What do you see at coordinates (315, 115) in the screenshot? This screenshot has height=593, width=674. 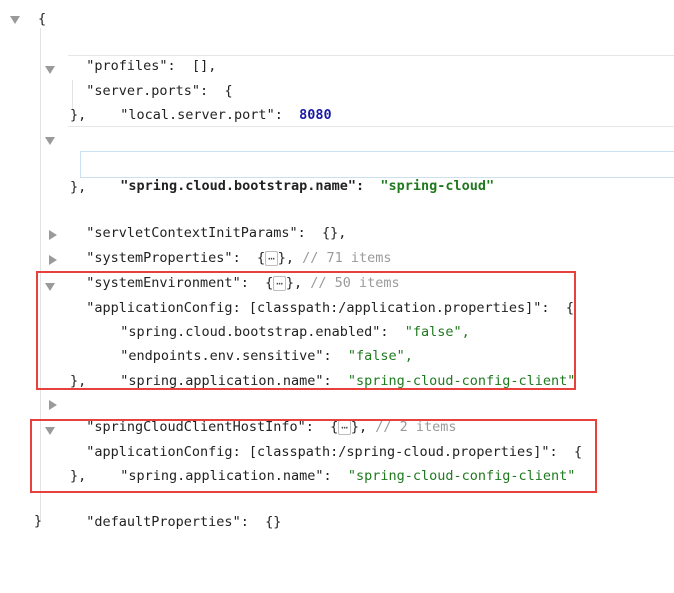 I see `local-server-port-value: 8080` at bounding box center [315, 115].